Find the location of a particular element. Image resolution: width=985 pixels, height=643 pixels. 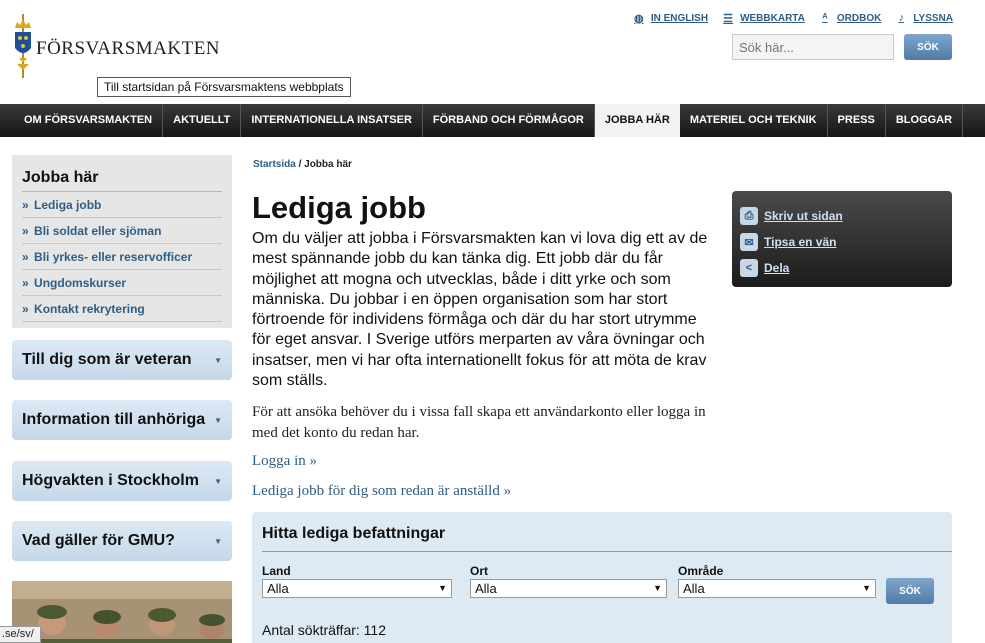

nav-press: PRESS is located at coordinates (857, 120).